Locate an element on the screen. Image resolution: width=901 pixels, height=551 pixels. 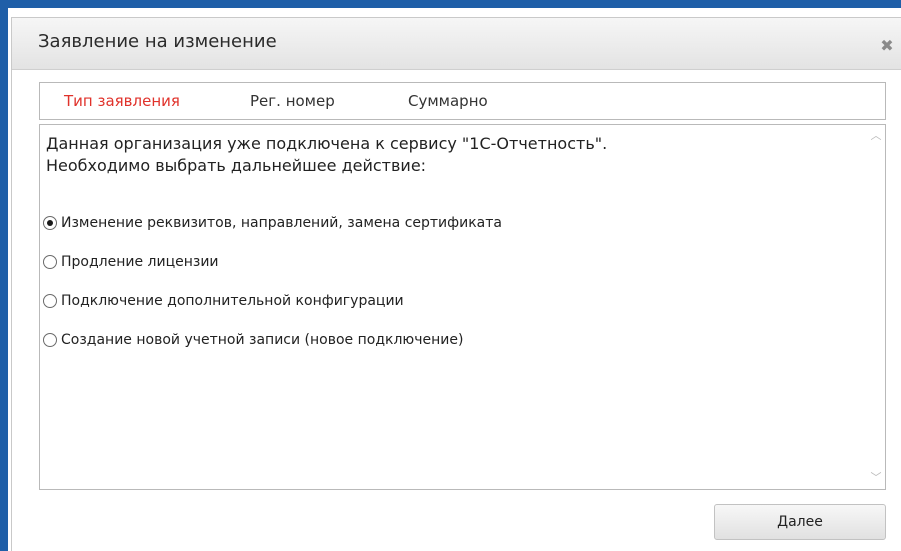
dialog-titlebar: Заявление на изменение ✖ is located at coordinates (456, 44).